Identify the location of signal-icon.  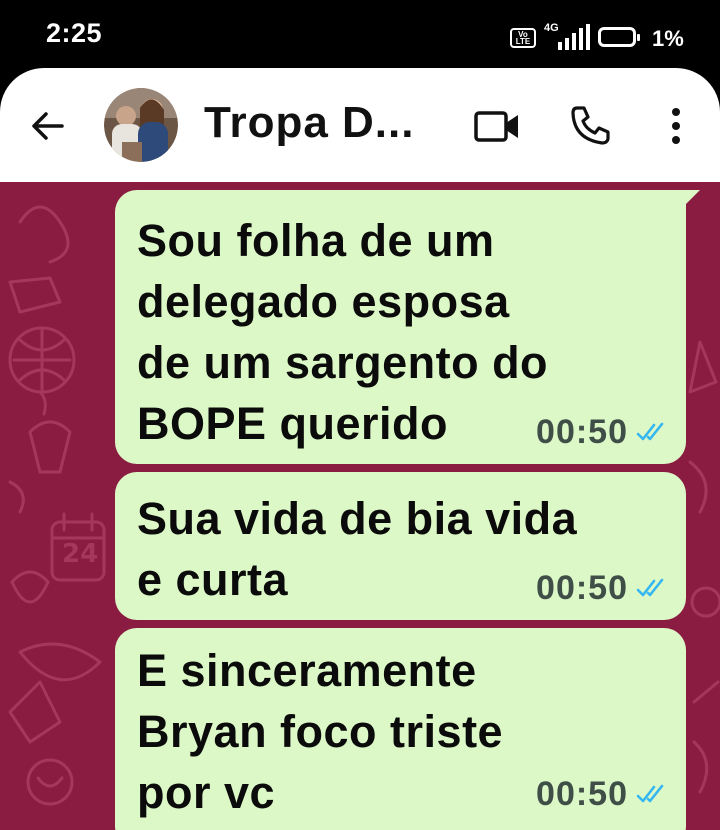
(574, 37).